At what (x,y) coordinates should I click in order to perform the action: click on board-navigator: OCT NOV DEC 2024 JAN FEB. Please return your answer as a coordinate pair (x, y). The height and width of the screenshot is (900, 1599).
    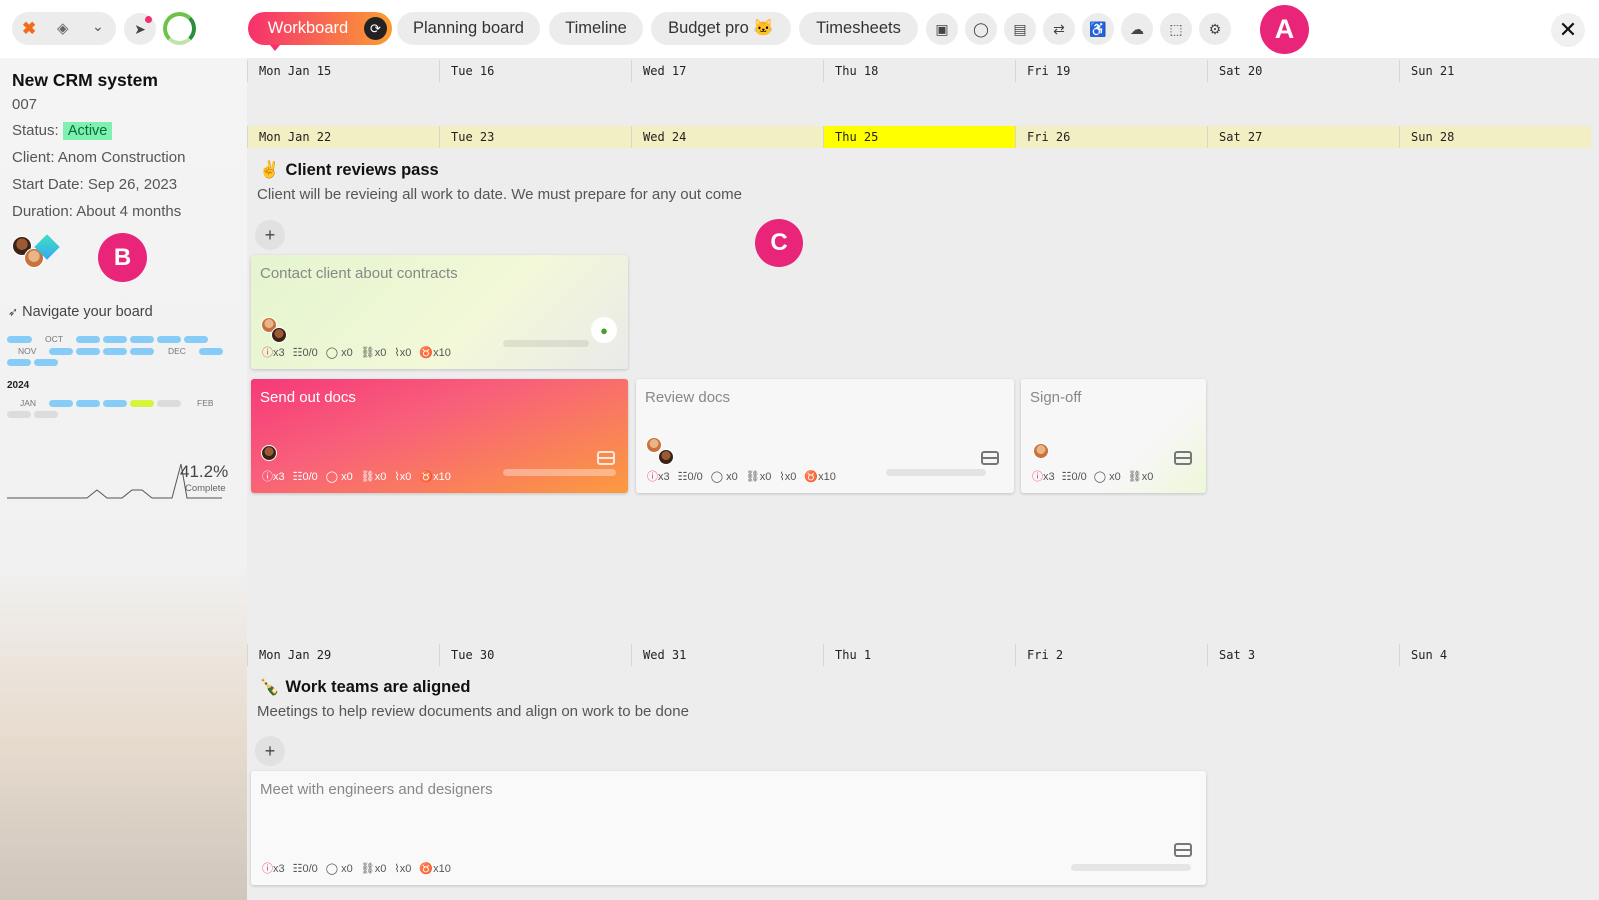
    Looking at the image, I should click on (123, 378).